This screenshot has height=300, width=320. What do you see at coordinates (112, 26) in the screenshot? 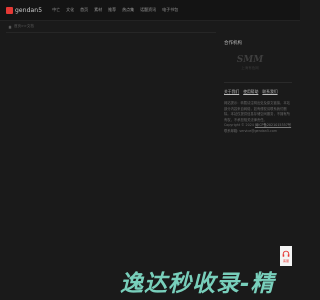
I see `breadcrumb: 首页>>文档` at bounding box center [112, 26].